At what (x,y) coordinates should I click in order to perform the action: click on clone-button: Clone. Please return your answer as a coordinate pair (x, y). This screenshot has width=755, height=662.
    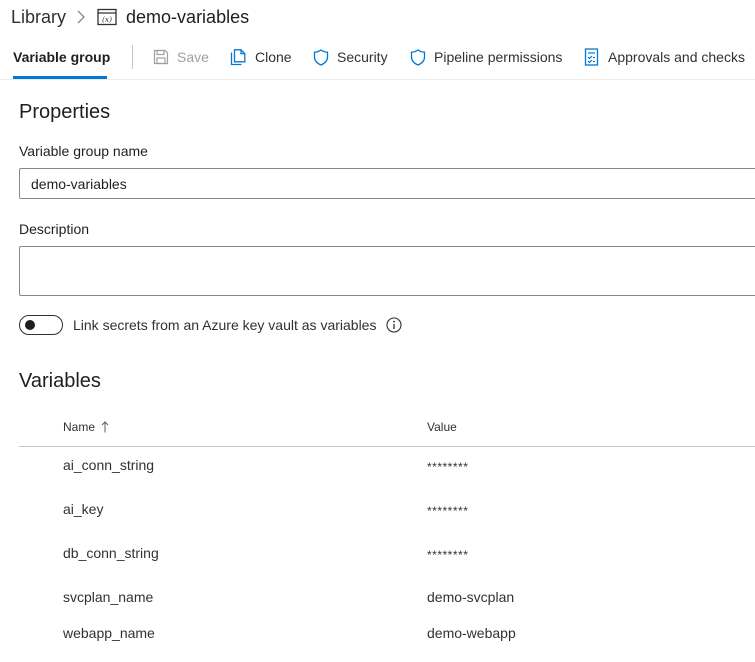
    Looking at the image, I should click on (261, 57).